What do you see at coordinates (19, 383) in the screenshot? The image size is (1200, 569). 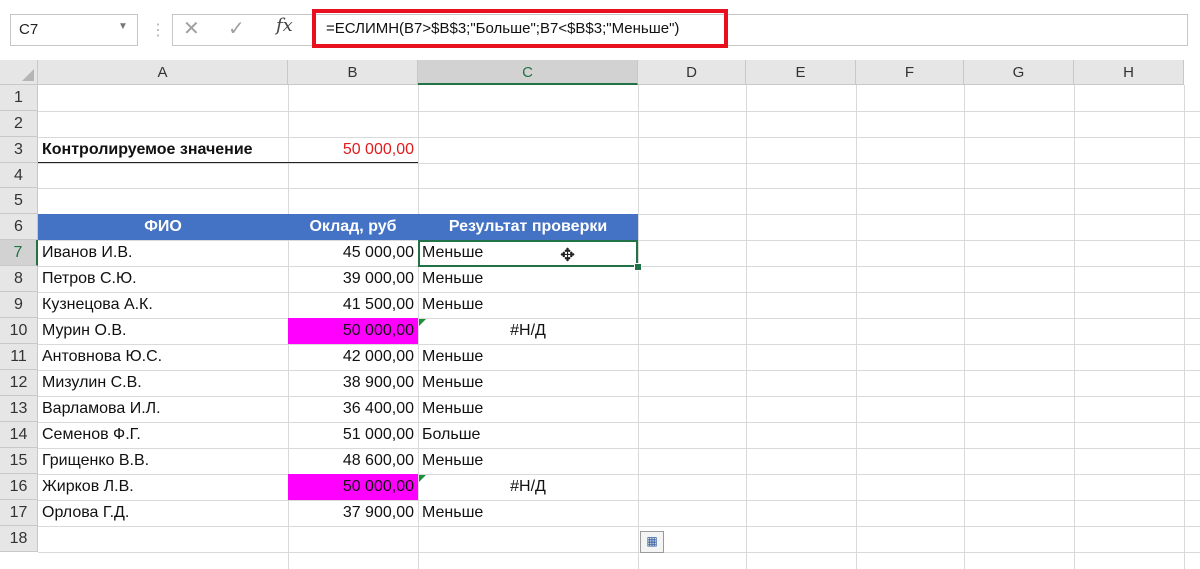 I see `row-header-12: 12` at bounding box center [19, 383].